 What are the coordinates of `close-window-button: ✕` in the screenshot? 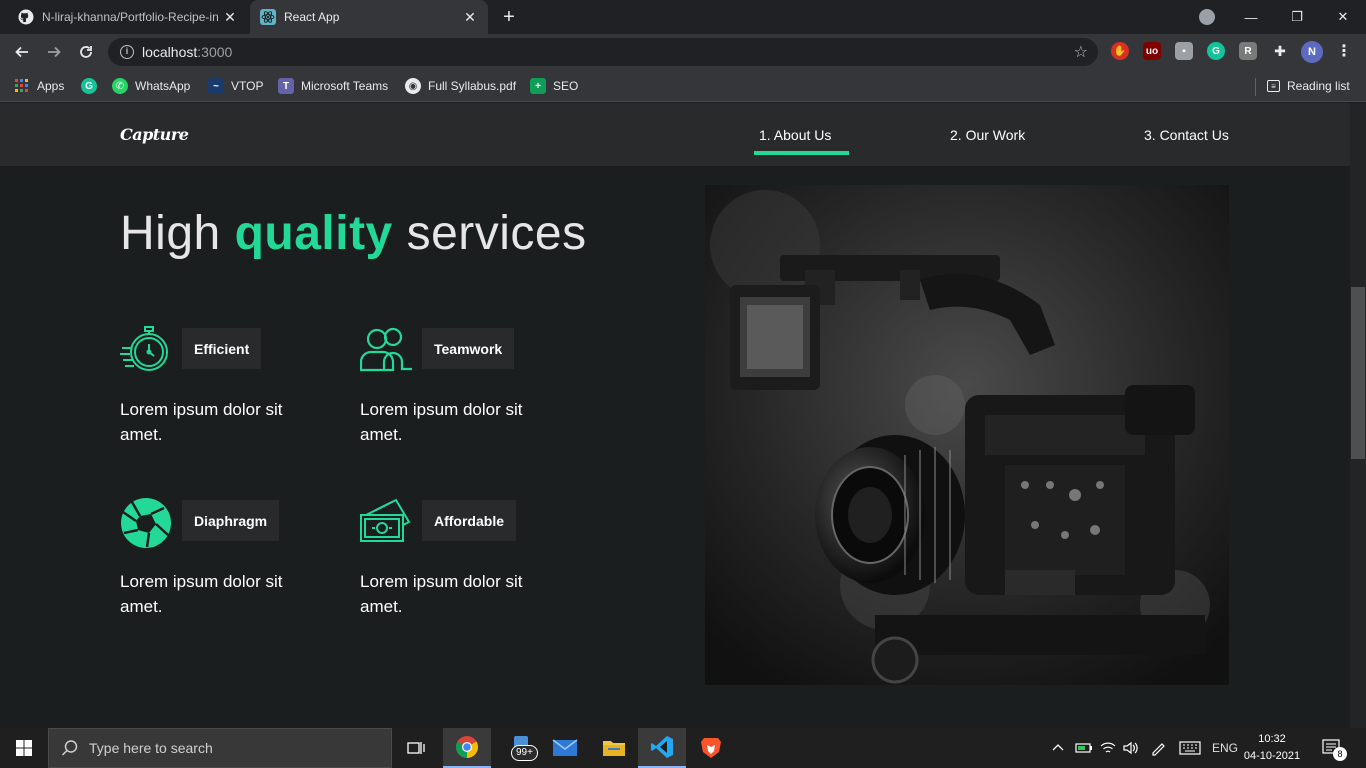 It's located at (1343, 17).